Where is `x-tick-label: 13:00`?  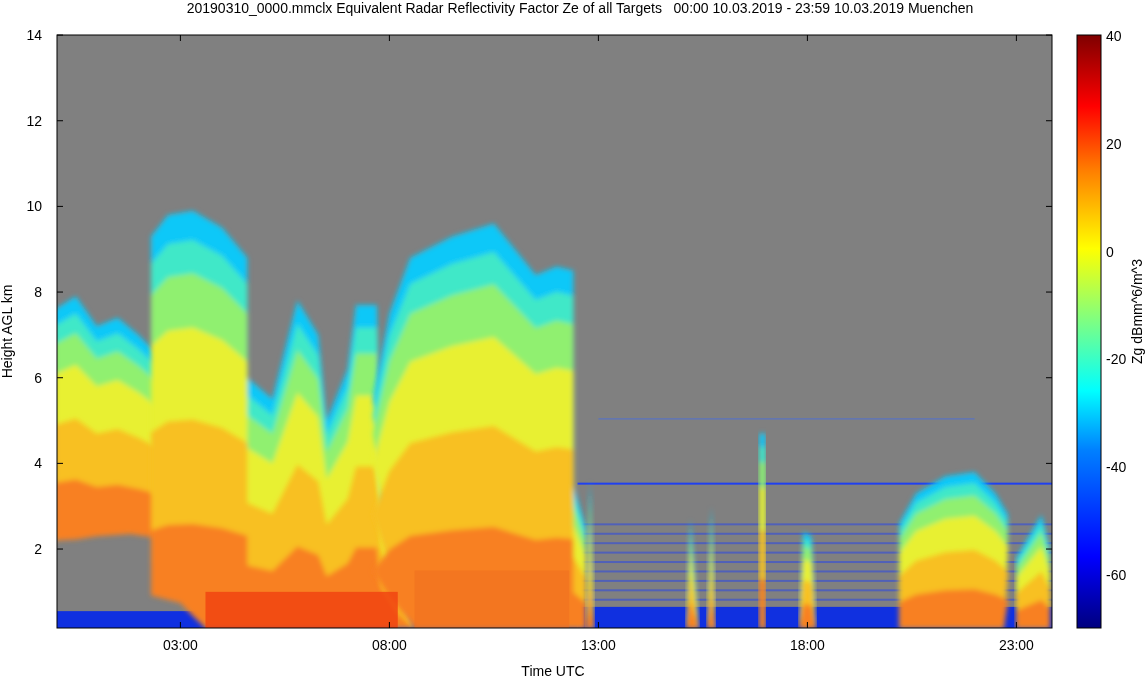
x-tick-label: 13:00 is located at coordinates (598, 645).